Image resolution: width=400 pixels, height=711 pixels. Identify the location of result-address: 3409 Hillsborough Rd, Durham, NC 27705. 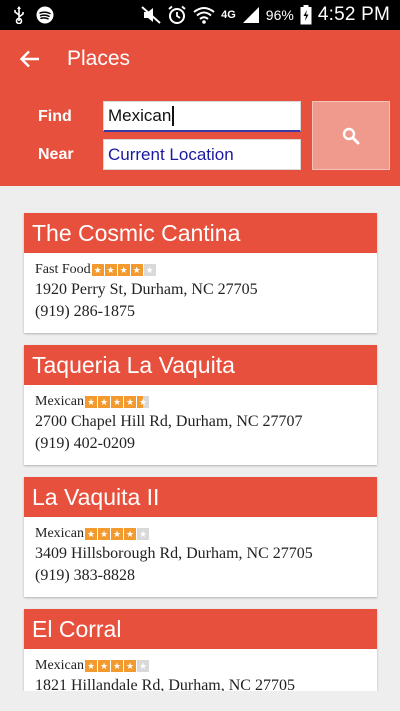
(174, 553).